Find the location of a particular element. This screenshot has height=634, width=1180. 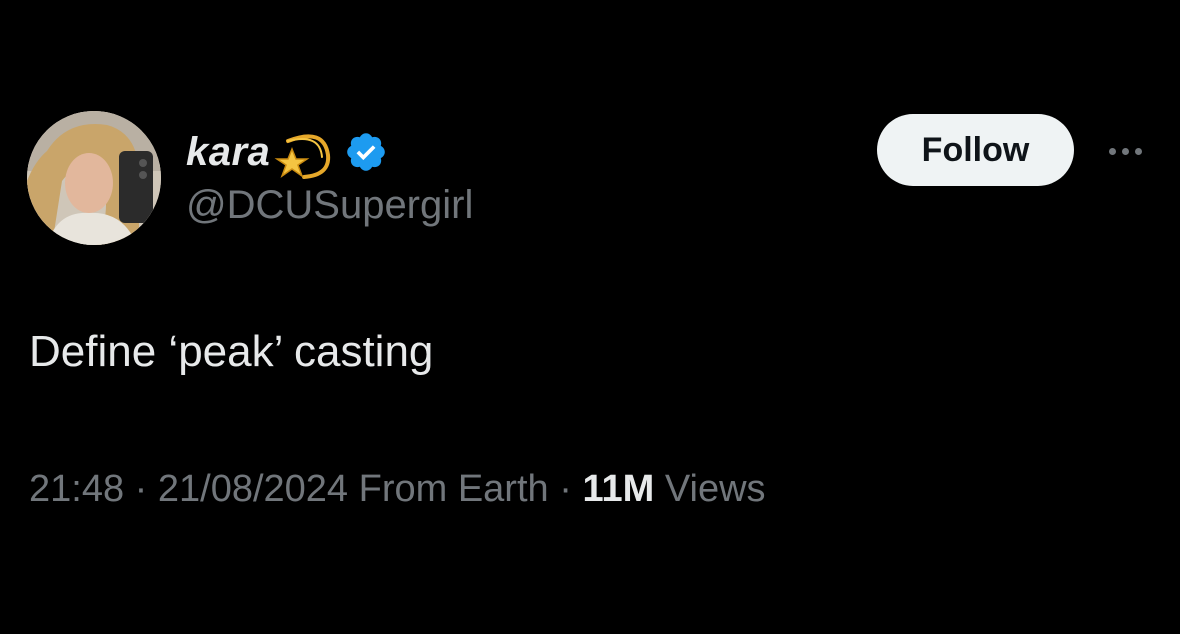

views-label: Views is located at coordinates (710, 489).